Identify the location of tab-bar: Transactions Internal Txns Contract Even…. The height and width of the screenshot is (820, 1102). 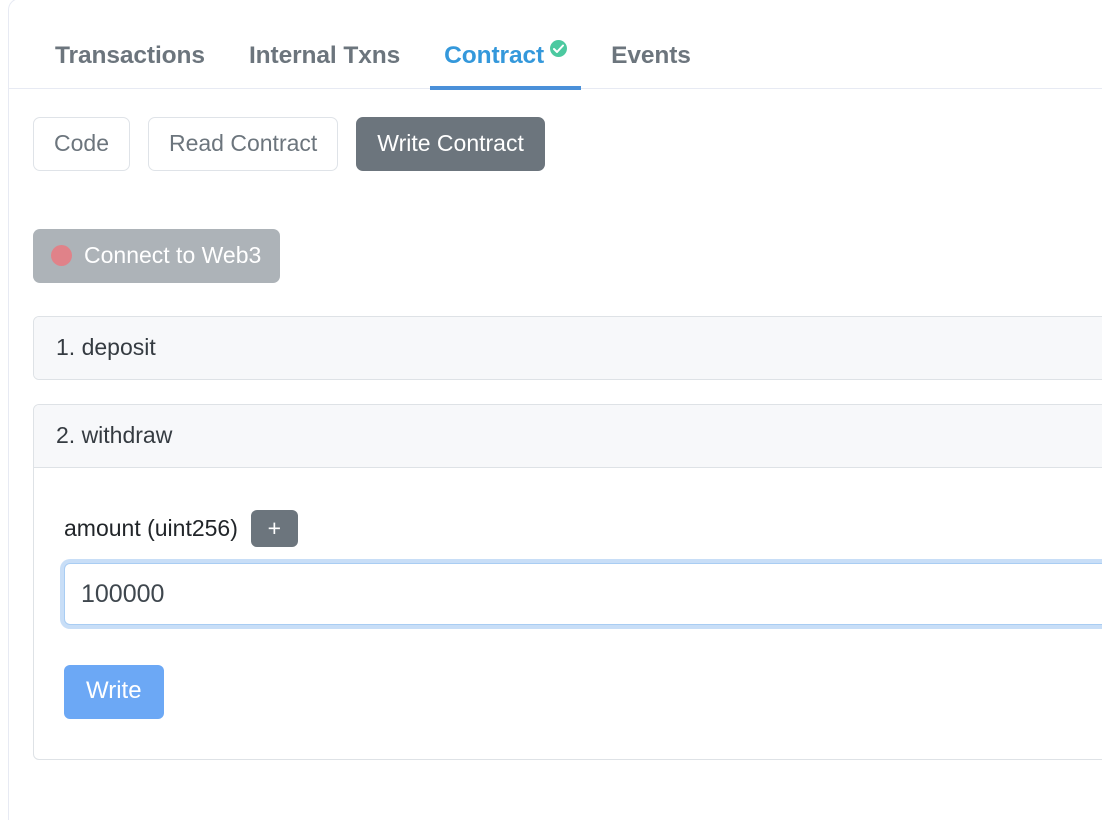
(555, 45).